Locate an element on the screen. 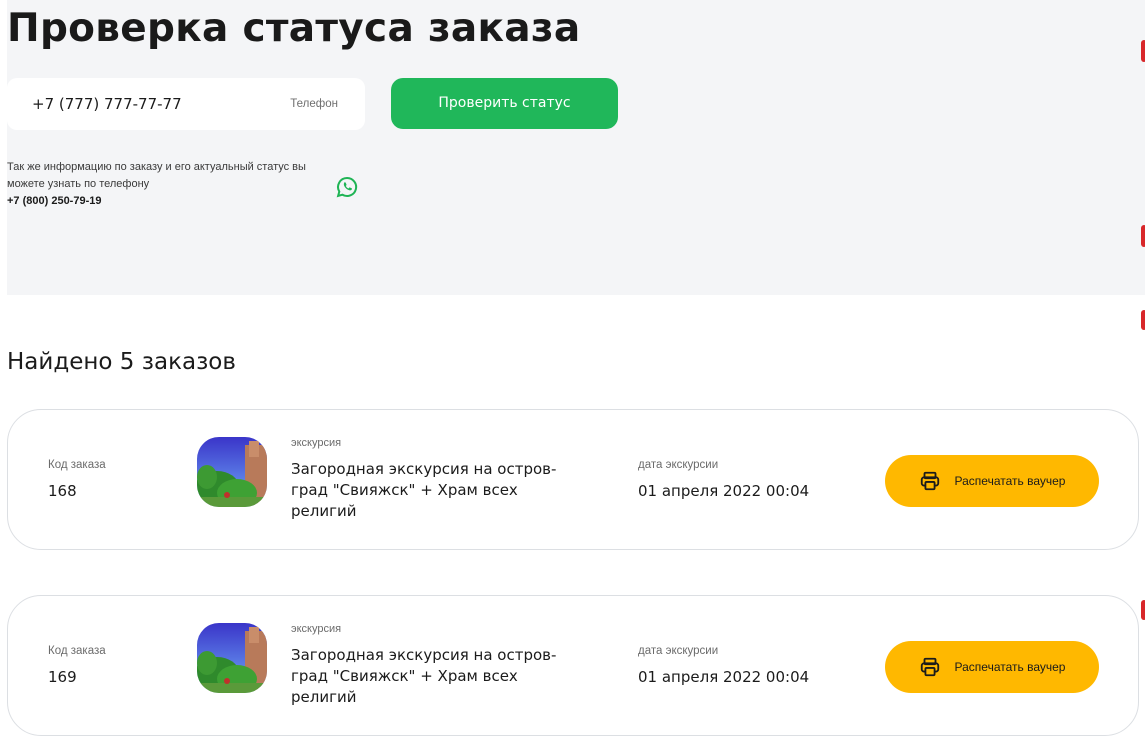 Image resolution: width=1145 pixels, height=741 pixels. phone-input-value: +7 (777) 777-77-77 is located at coordinates (107, 104).